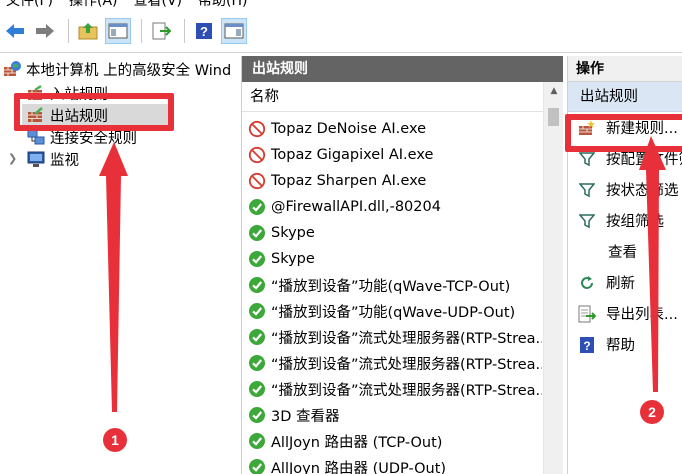 The height and width of the screenshot is (474, 682). Describe the element at coordinates (625, 97) in the screenshot. I see `actions-section-outbound: 出站规则` at that location.